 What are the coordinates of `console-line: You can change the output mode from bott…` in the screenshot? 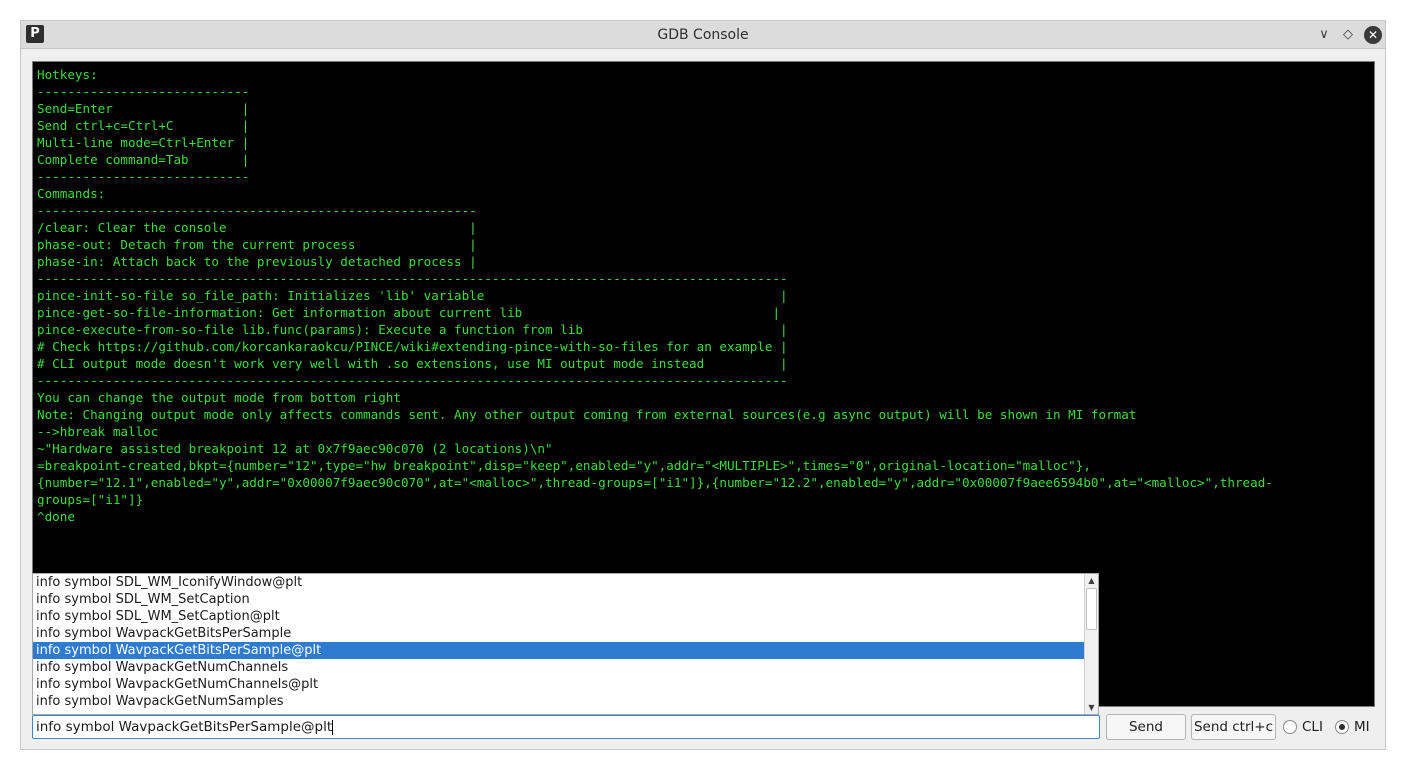 It's located at (219, 397).